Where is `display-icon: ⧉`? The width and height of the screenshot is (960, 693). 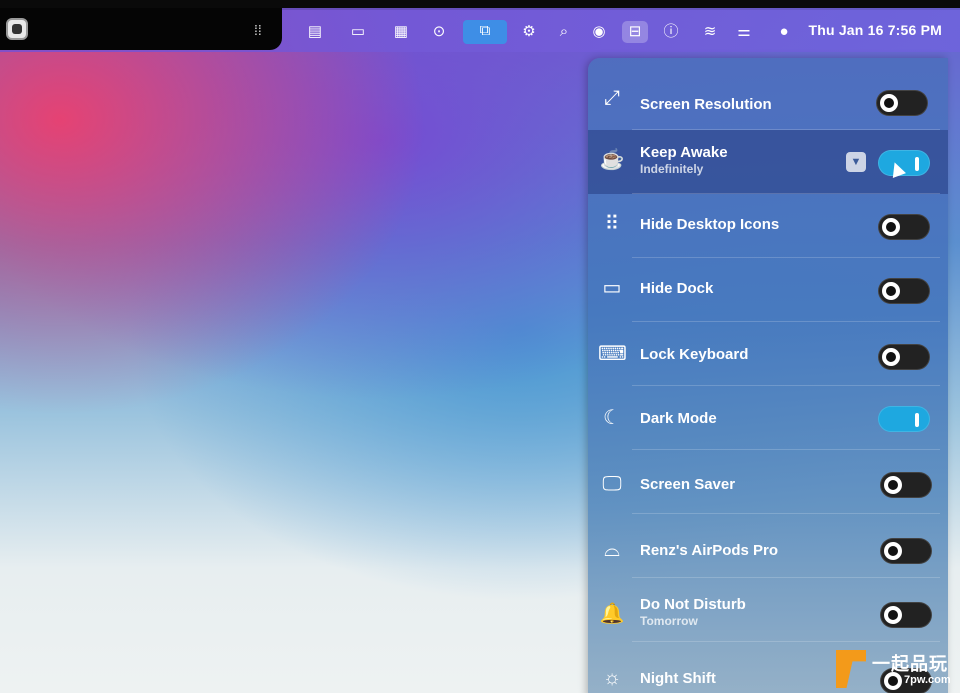
display-icon: ⧉ is located at coordinates (485, 32).